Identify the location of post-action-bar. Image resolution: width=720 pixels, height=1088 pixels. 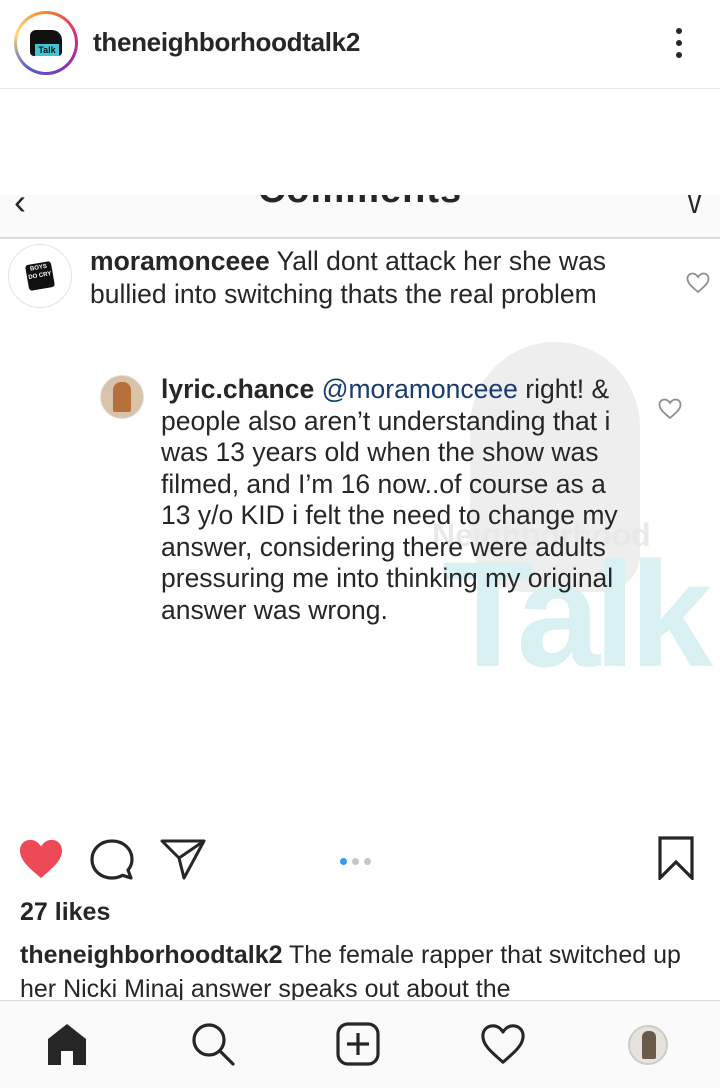
(360, 860).